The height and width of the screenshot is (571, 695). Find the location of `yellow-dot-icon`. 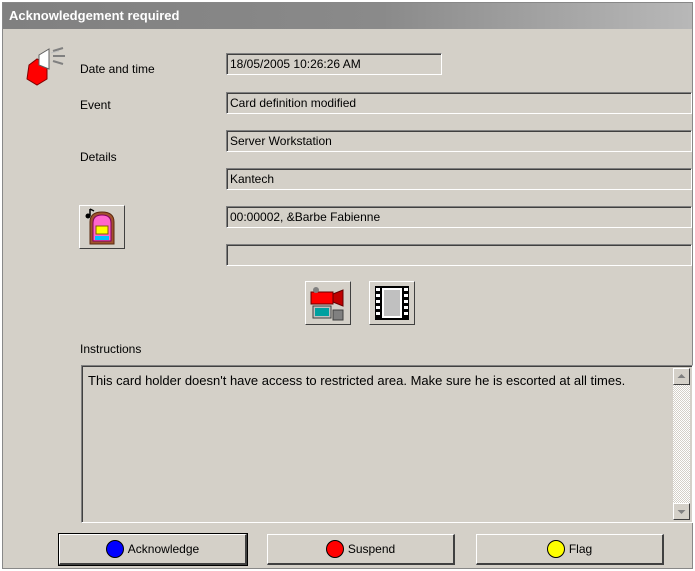

yellow-dot-icon is located at coordinates (555, 549).